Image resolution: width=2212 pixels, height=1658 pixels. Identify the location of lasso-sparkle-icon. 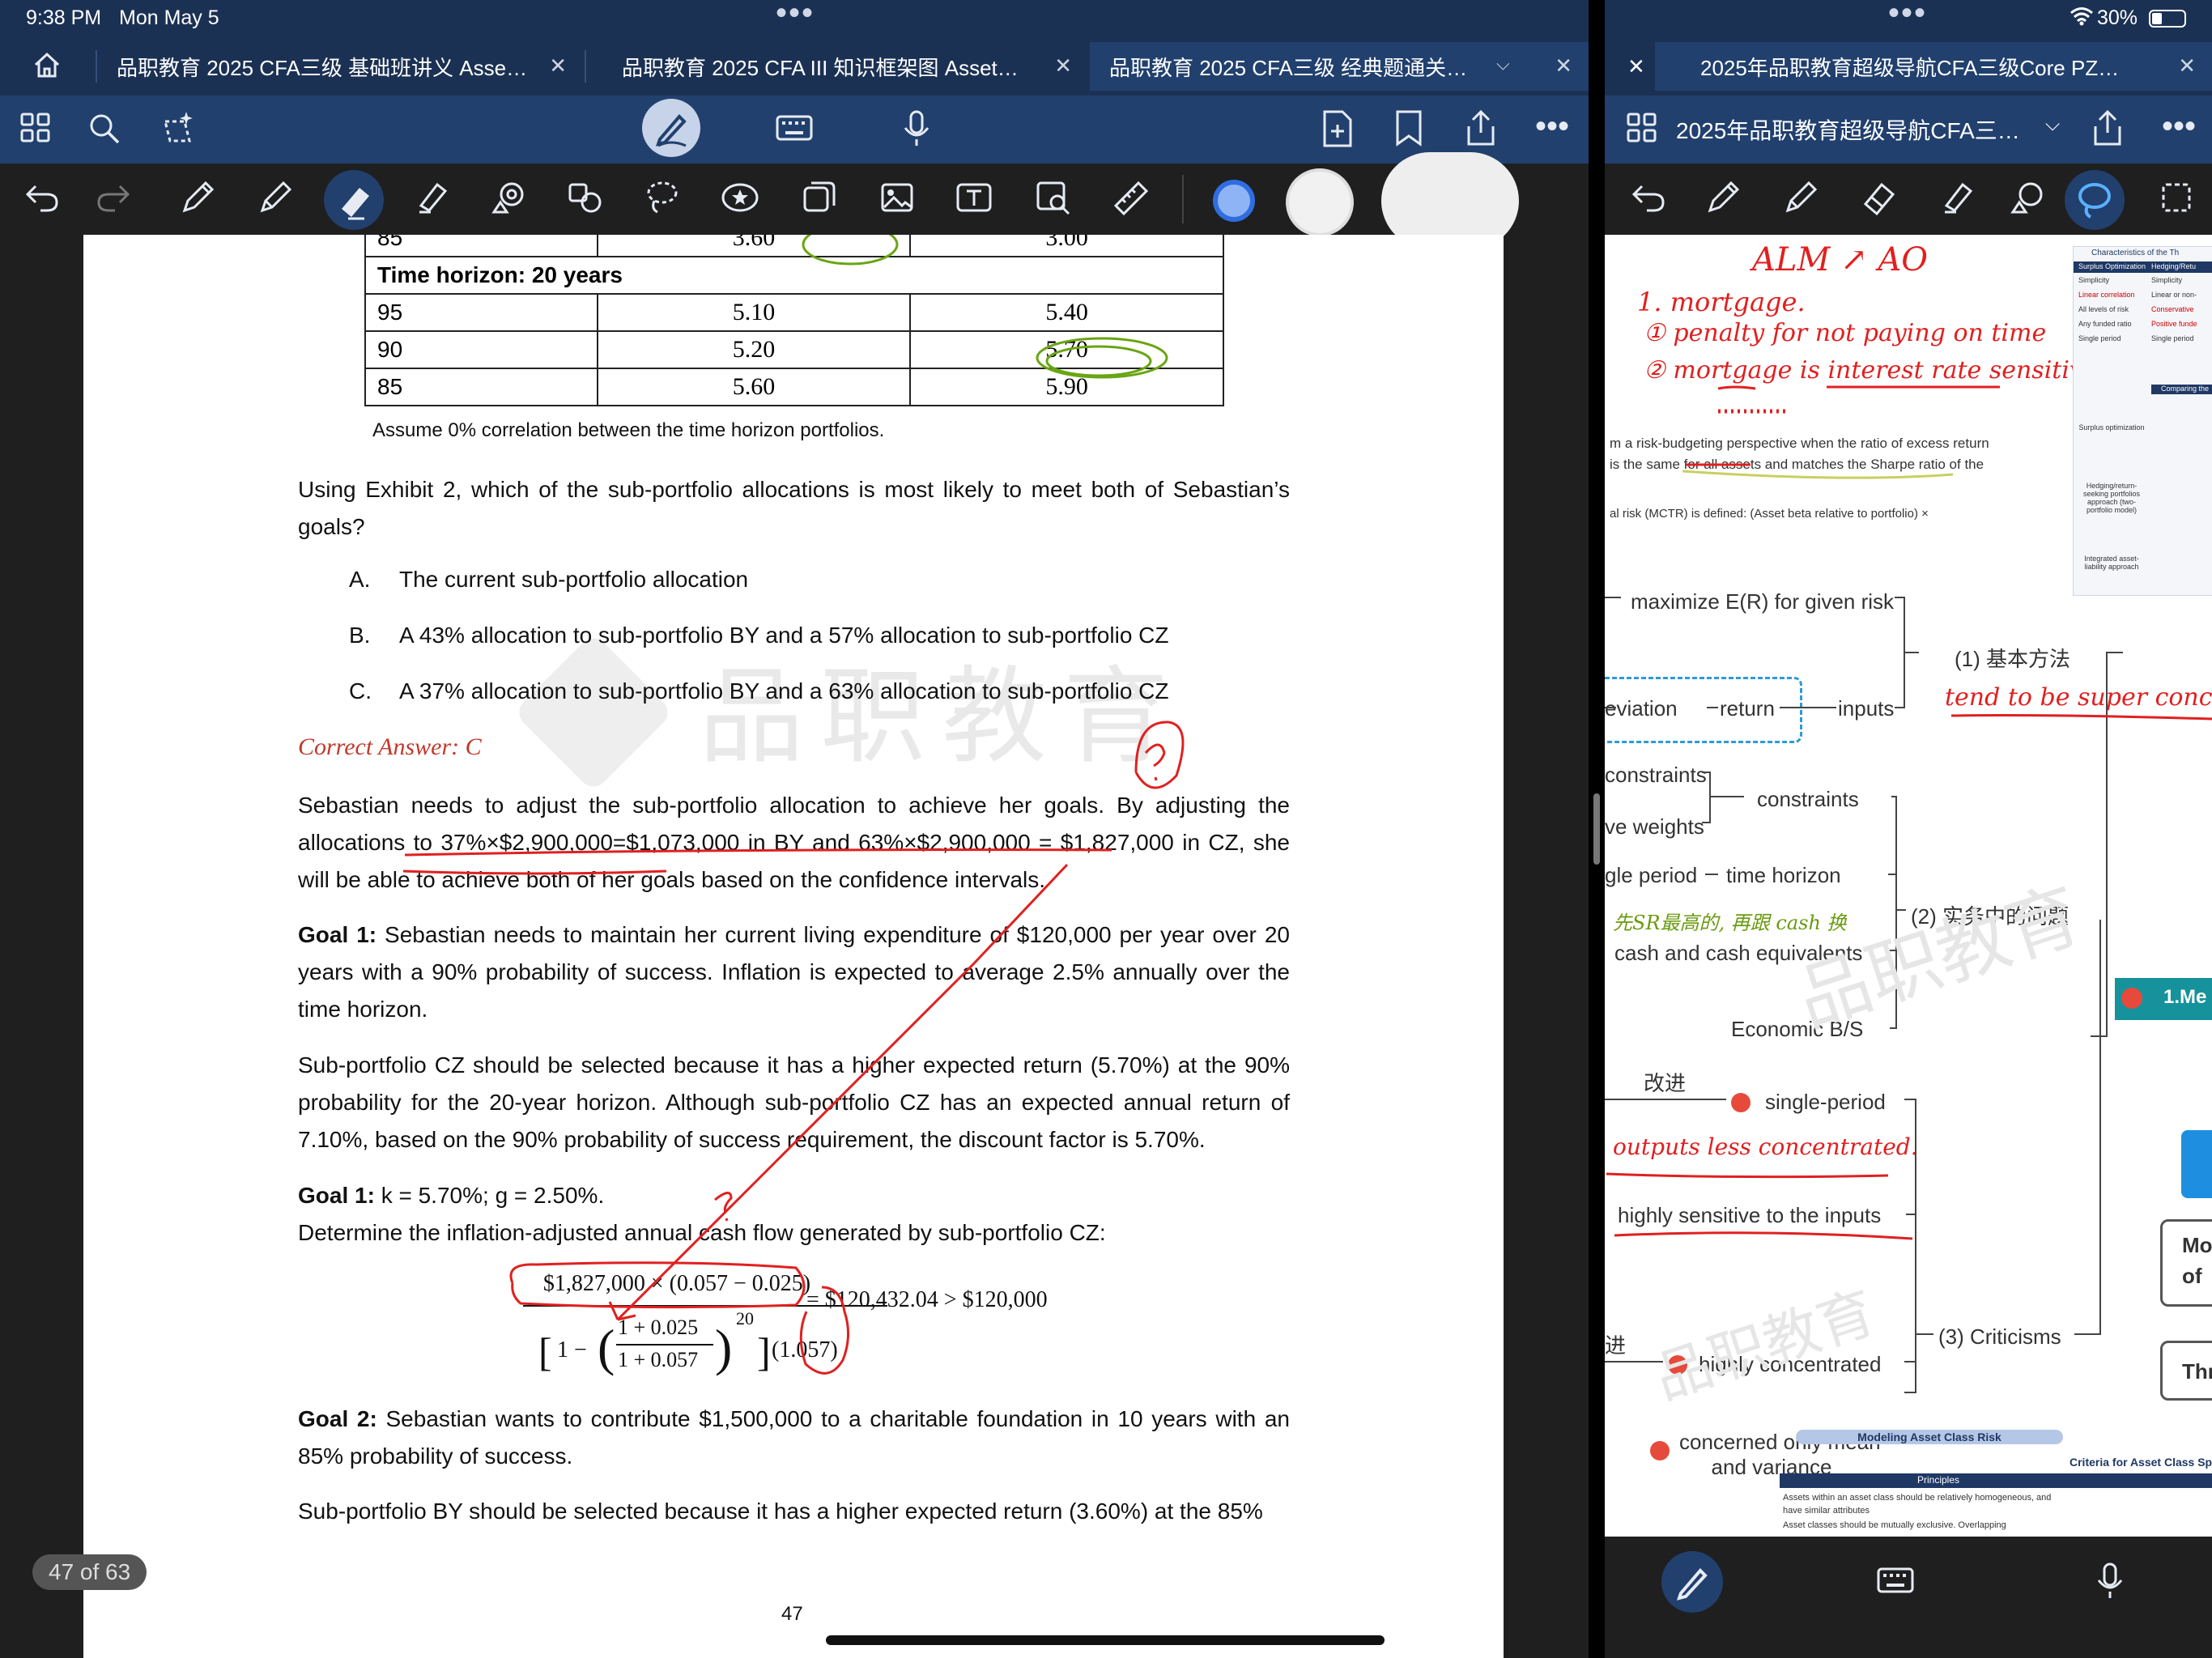
(178, 128).